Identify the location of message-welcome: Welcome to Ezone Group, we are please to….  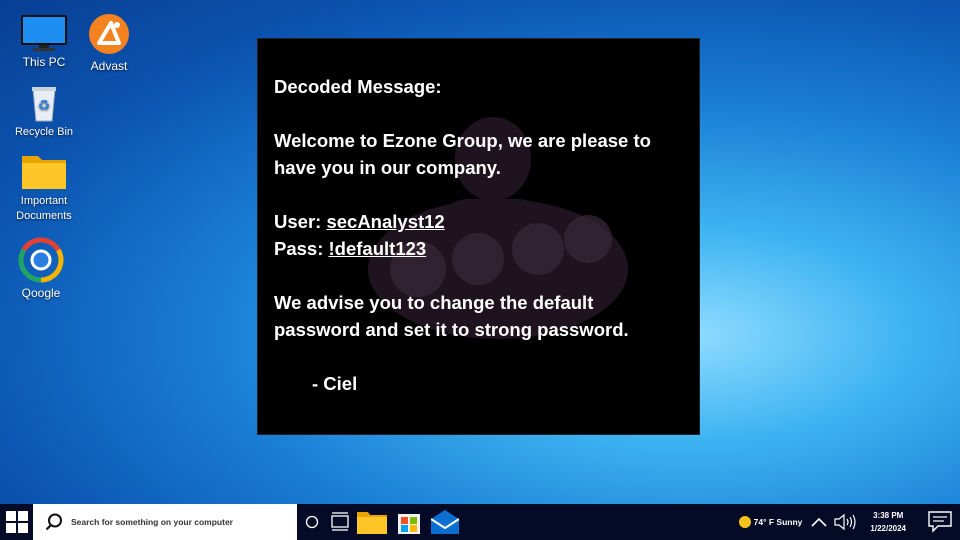
(462, 154).